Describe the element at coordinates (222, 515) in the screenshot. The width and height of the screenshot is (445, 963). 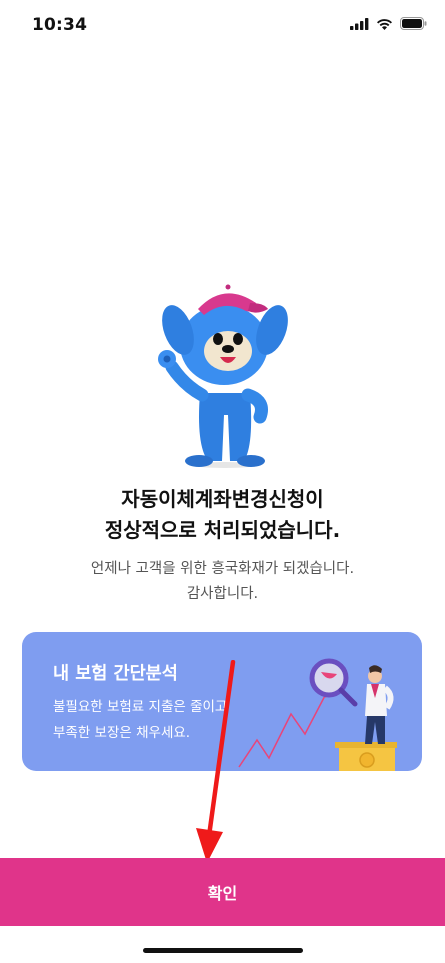
I see `completion-title: 자동이체계좌변경신청이 정상적으로 처리되었습니다.` at that location.